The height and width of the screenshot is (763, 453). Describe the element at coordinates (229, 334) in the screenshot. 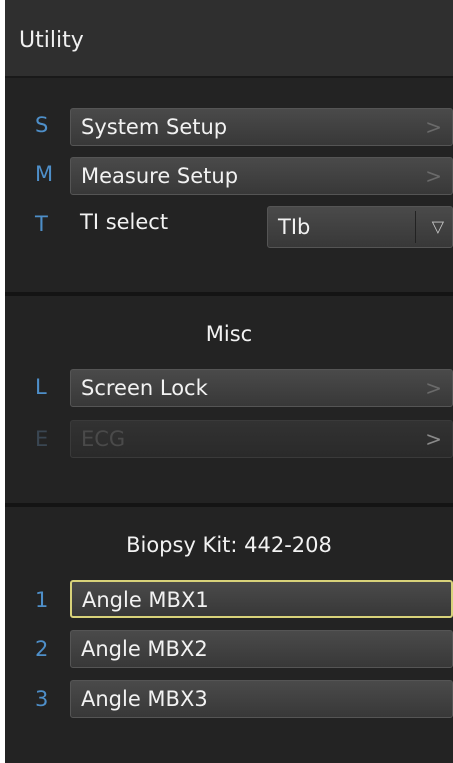

I see `misc-section-title: Misc` at that location.